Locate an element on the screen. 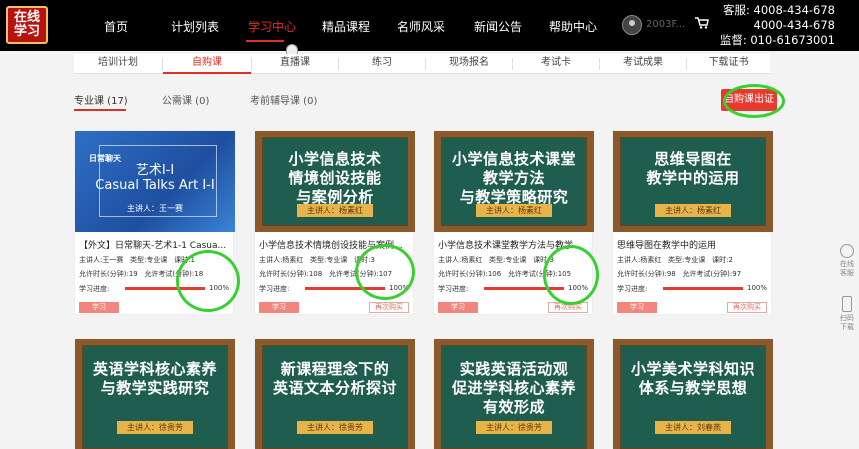  course-thumbnail: 小学信息技术课堂 教学方法 与教学策略研究 主讲人：杨素红 is located at coordinates (514, 181).